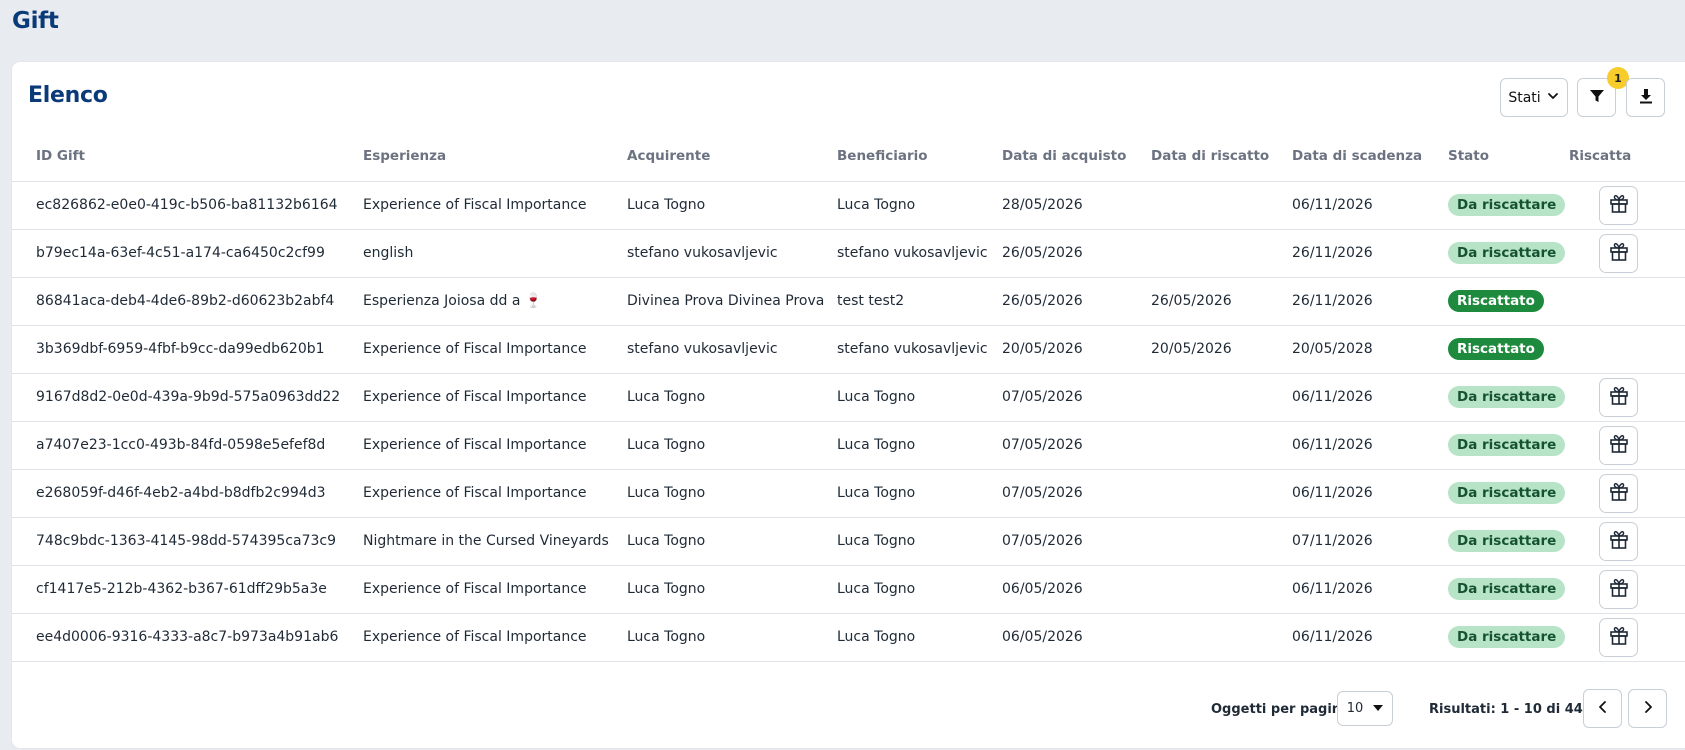 The width and height of the screenshot is (1685, 750). What do you see at coordinates (1076, 157) in the screenshot?
I see `header-data-acquisto: Data di acquisto` at bounding box center [1076, 157].